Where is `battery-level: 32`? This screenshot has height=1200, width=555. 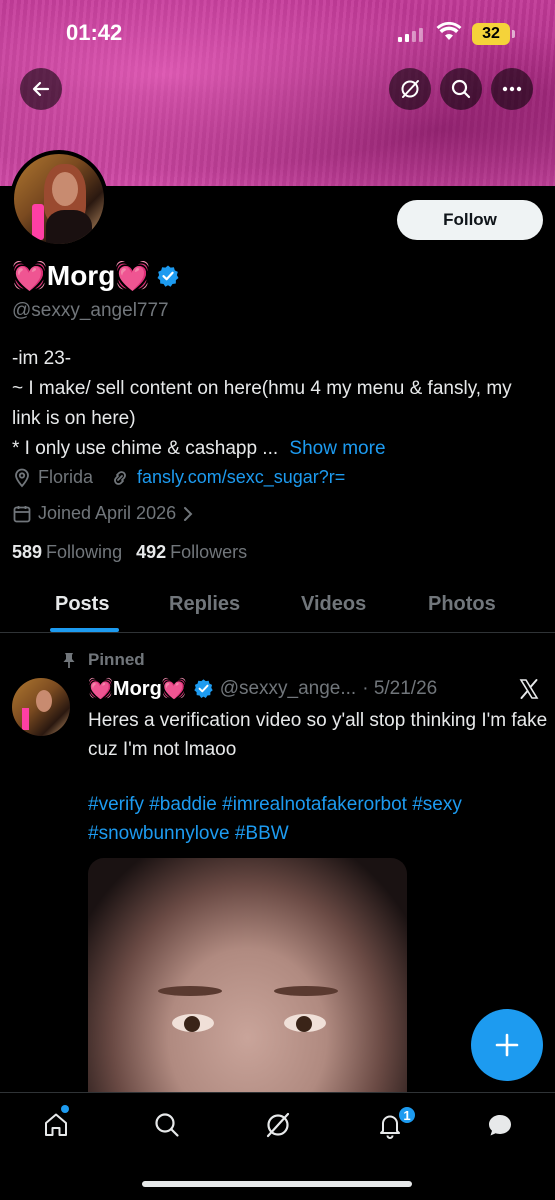 battery-level: 32 is located at coordinates (491, 34).